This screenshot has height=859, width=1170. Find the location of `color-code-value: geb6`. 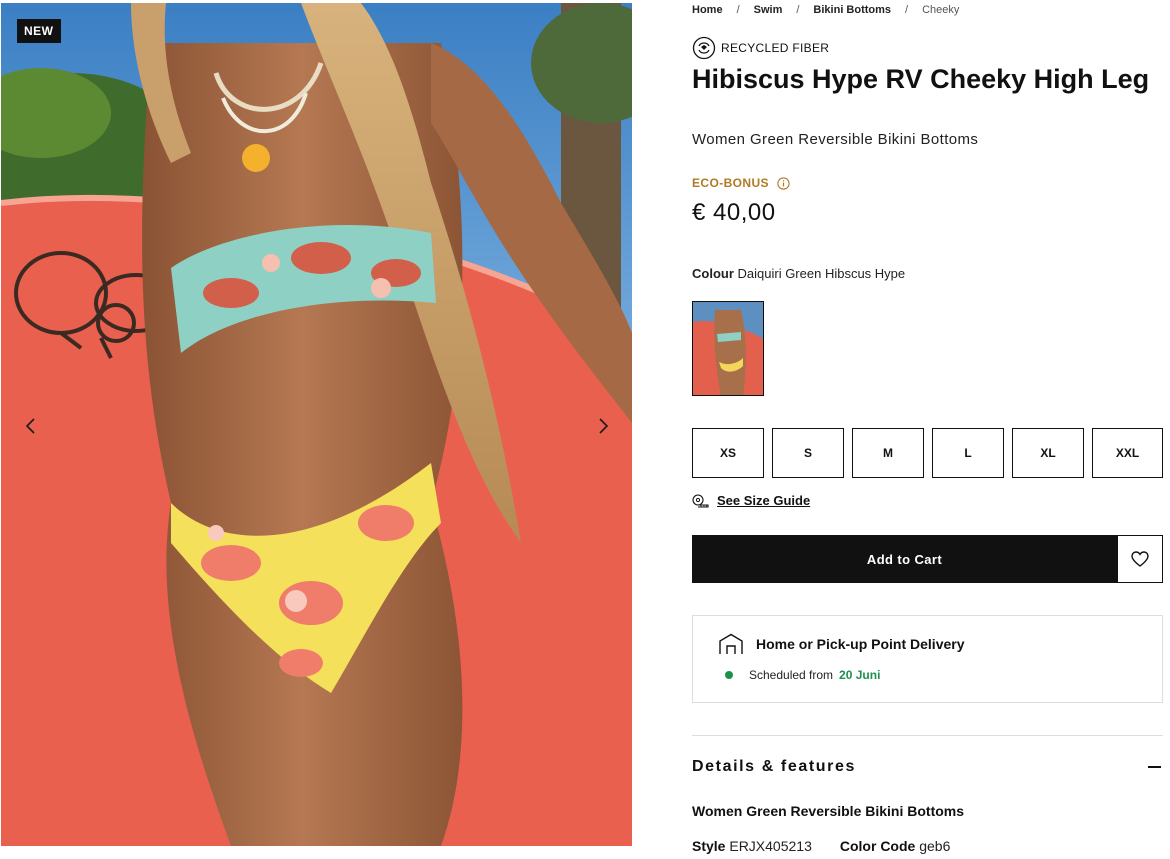

color-code-value: geb6 is located at coordinates (935, 846).